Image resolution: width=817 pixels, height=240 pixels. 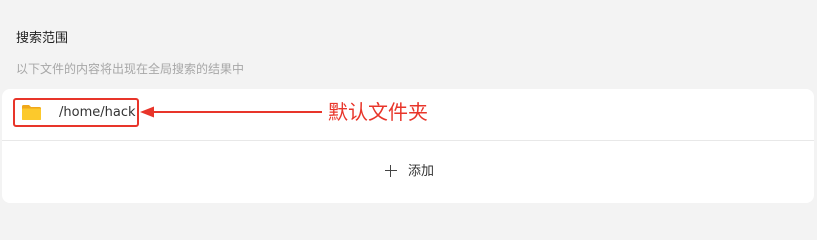 I want to click on annotation-label: 默认文件夹, so click(x=378, y=112).